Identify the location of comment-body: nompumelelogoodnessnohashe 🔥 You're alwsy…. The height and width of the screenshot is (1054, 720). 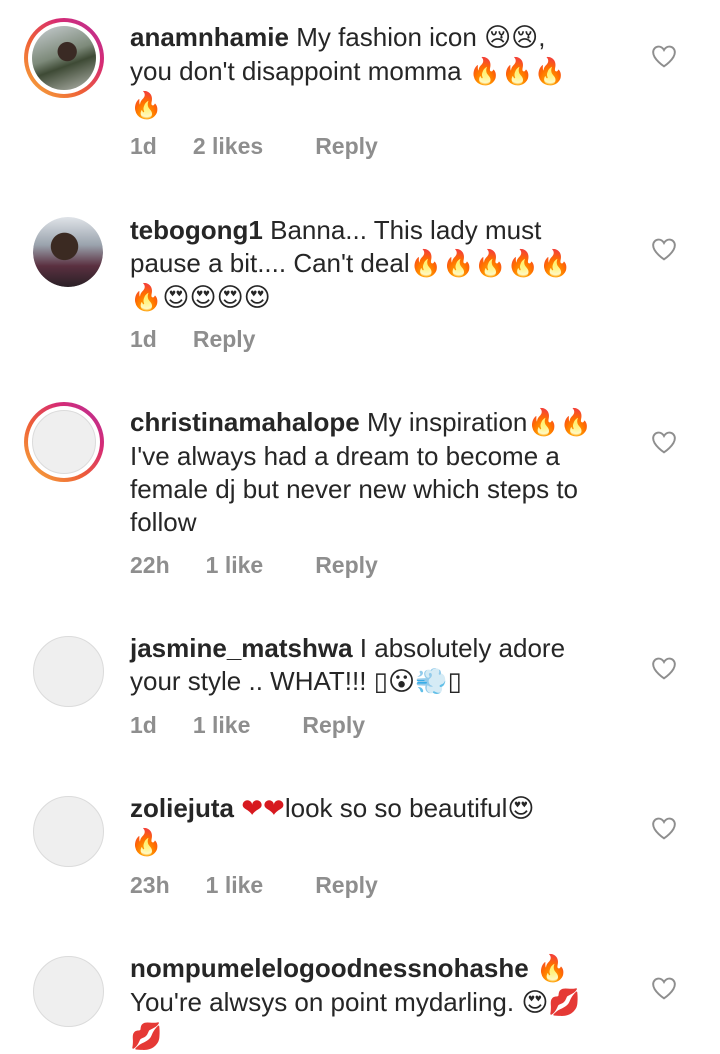
(380, 1003).